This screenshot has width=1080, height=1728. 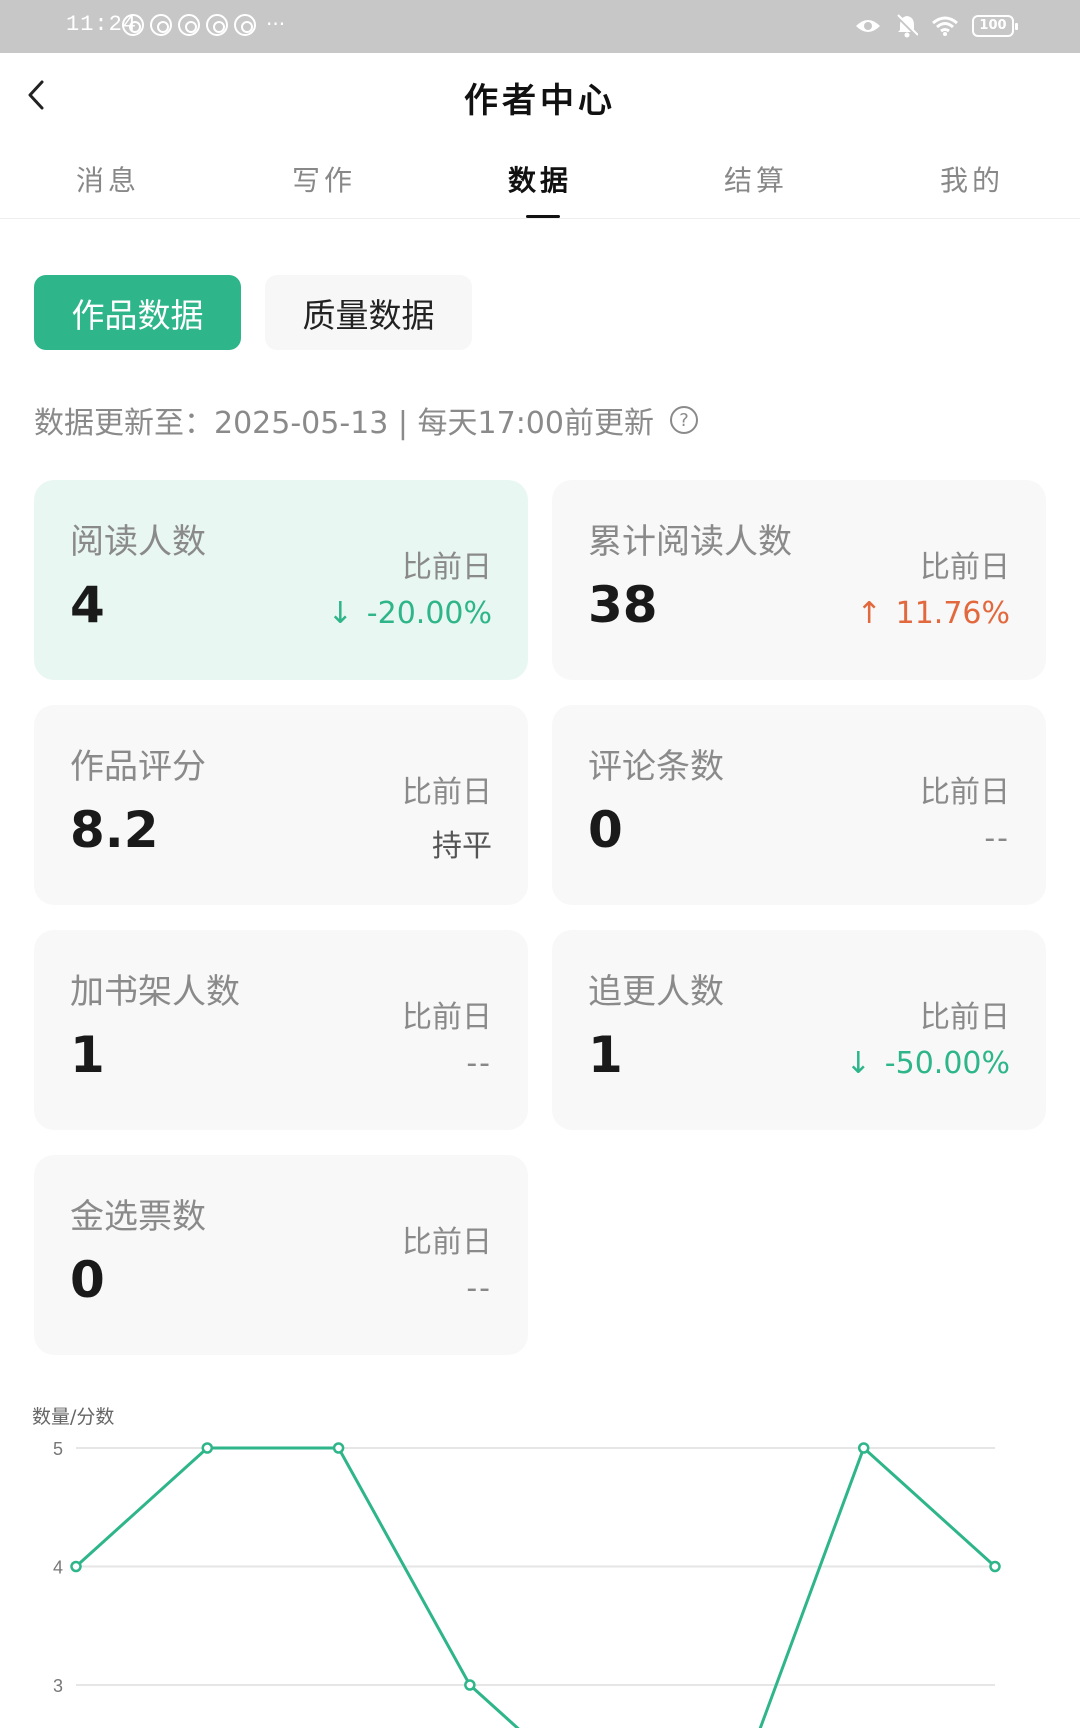 What do you see at coordinates (868, 26) in the screenshot?
I see `eye-icon` at bounding box center [868, 26].